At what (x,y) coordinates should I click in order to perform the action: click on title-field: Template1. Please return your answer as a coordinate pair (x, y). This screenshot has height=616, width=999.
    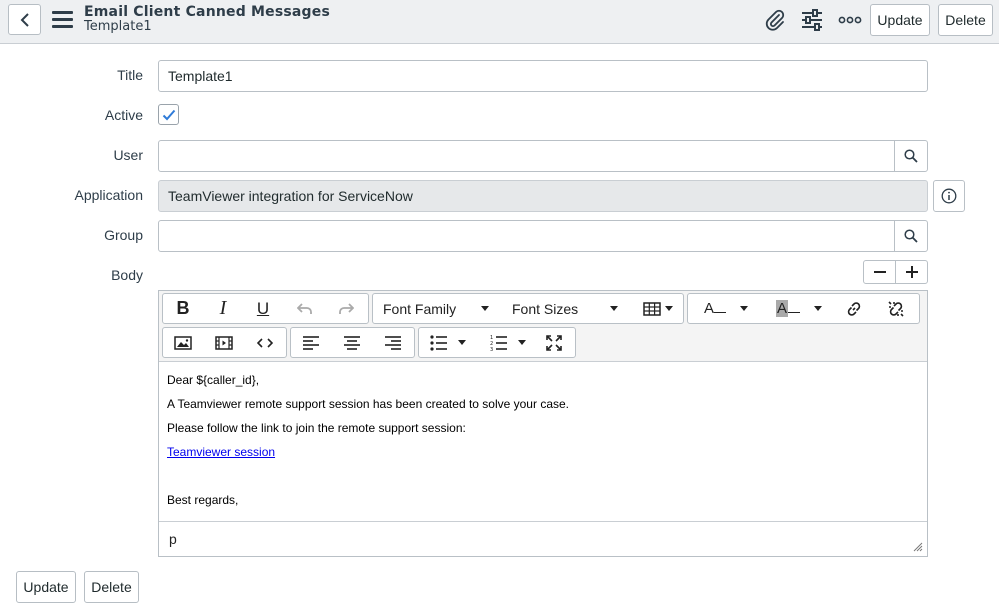
    Looking at the image, I should click on (543, 76).